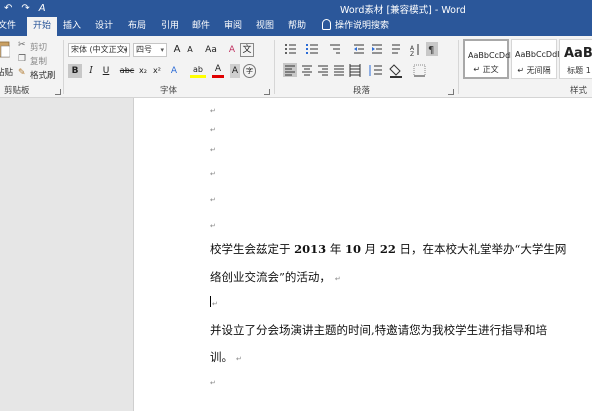  I want to click on sort-icon: A Z, so click(414, 51).